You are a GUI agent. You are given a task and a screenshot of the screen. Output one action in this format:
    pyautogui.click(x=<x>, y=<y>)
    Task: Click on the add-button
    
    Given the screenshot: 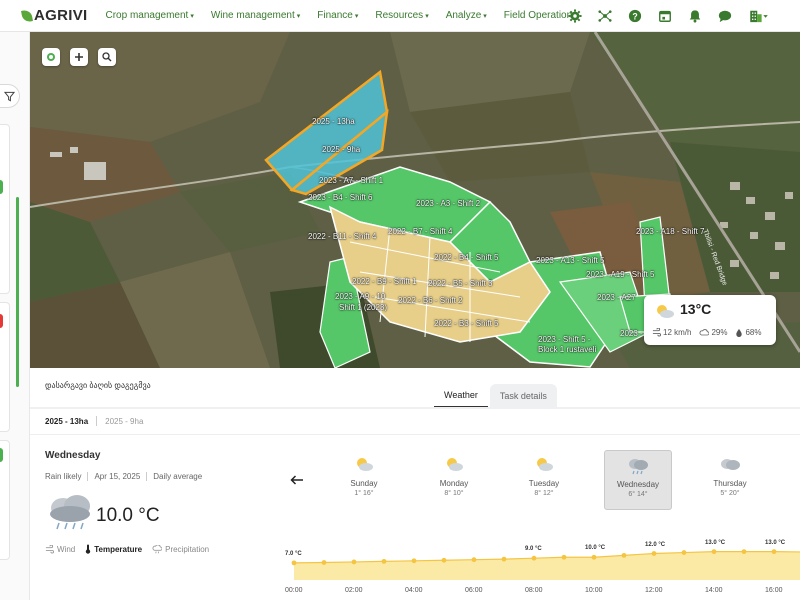 What is the action you would take?
    pyautogui.click(x=79, y=57)
    